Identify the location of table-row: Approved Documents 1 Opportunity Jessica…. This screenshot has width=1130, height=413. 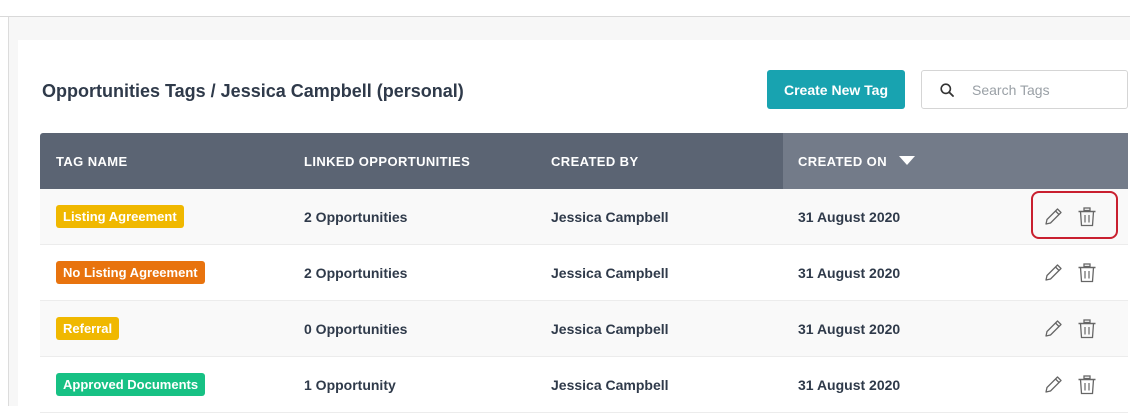
(584, 385).